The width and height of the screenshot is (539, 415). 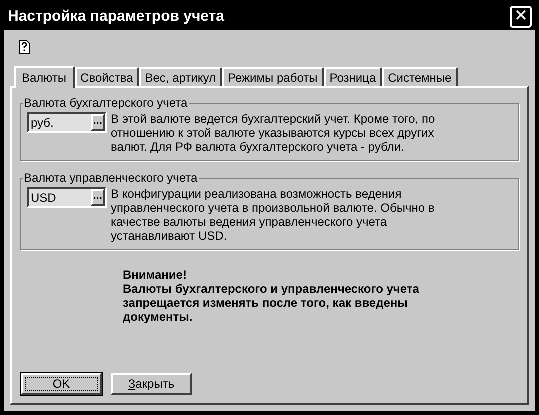 I want to click on warning-text: Валюты бухгалтерского и управленческого учета запрещается изменять после того, как введены документы., so click(x=271, y=303).